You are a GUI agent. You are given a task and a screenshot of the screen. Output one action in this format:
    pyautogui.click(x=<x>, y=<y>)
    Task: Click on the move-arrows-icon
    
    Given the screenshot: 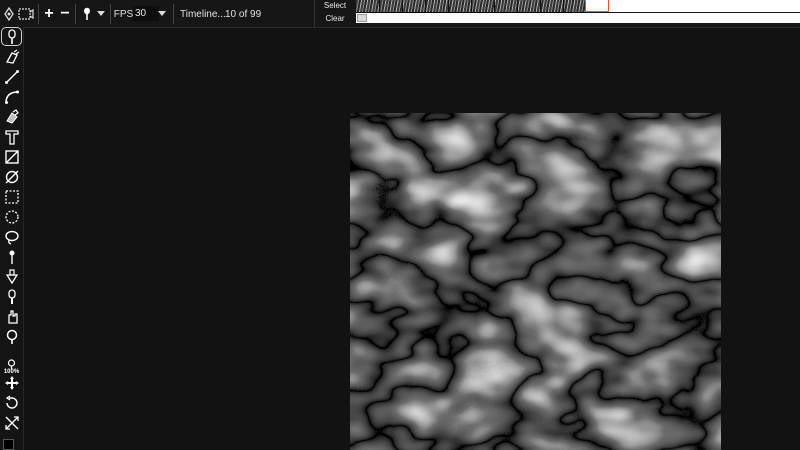 What is the action you would take?
    pyautogui.click(x=11, y=382)
    